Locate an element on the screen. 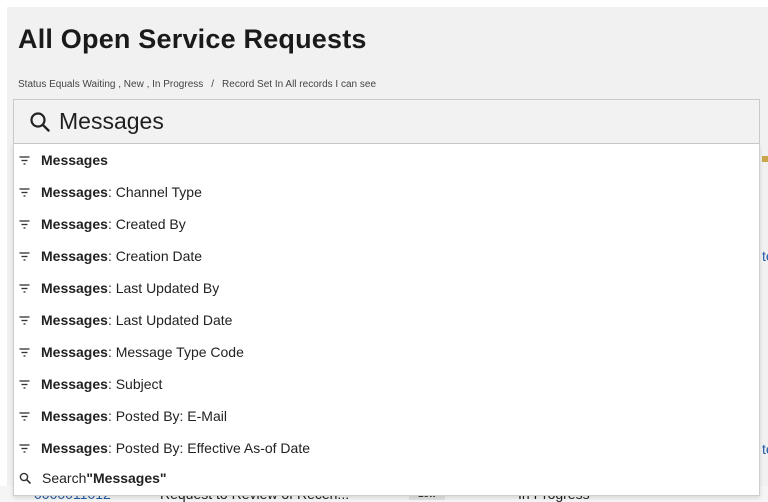 This screenshot has width=768, height=502. page-title: All Open Service Requests is located at coordinates (192, 39).